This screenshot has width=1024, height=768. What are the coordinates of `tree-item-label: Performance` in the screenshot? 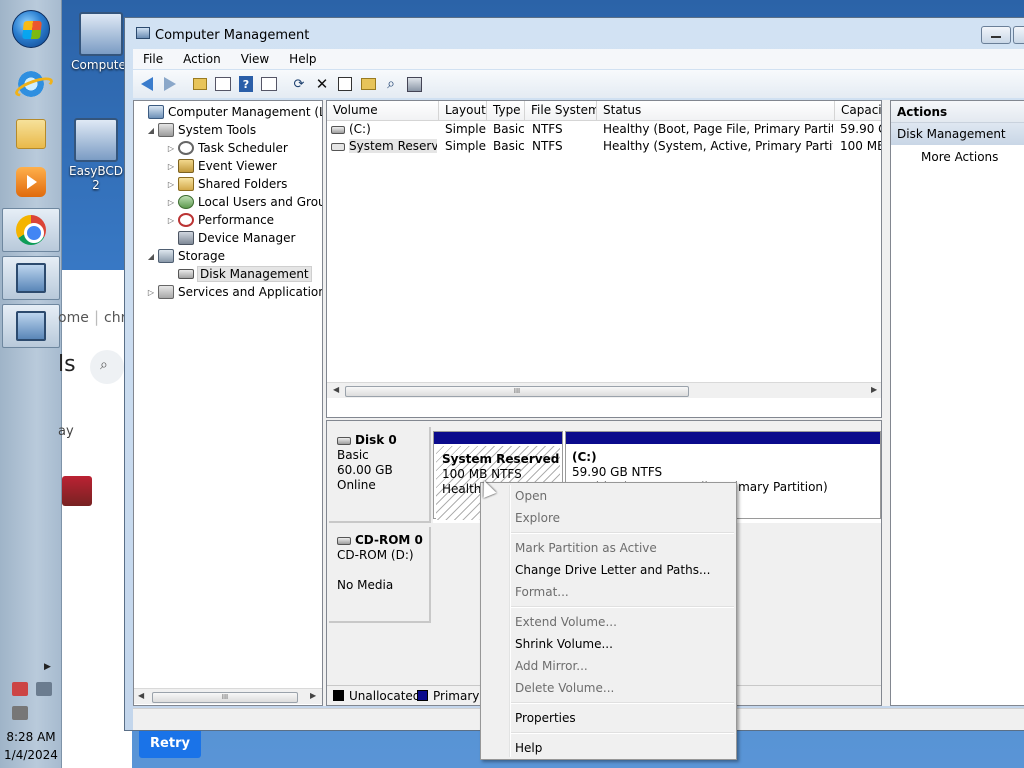 It's located at (236, 220).